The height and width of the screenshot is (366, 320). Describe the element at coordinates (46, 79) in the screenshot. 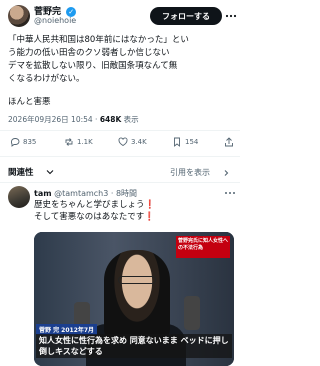

I see `post-text-line: くなるわけがない。` at that location.